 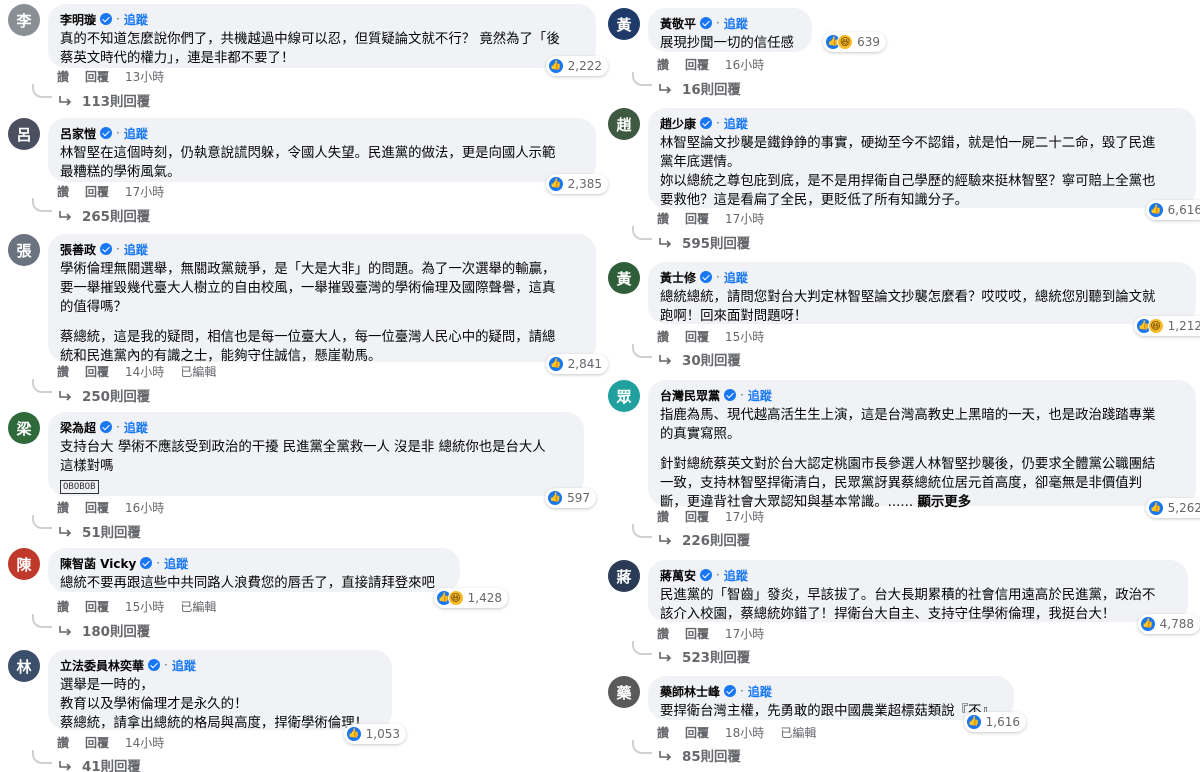 I want to click on avatar: 張, so click(x=24, y=250).